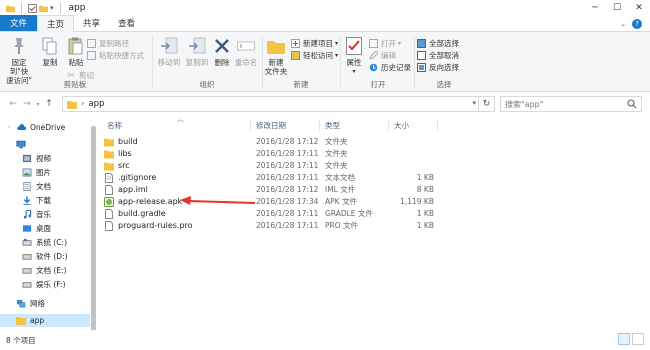 The width and height of the screenshot is (650, 350). Describe the element at coordinates (246, 46) in the screenshot. I see `rename-icon` at that location.